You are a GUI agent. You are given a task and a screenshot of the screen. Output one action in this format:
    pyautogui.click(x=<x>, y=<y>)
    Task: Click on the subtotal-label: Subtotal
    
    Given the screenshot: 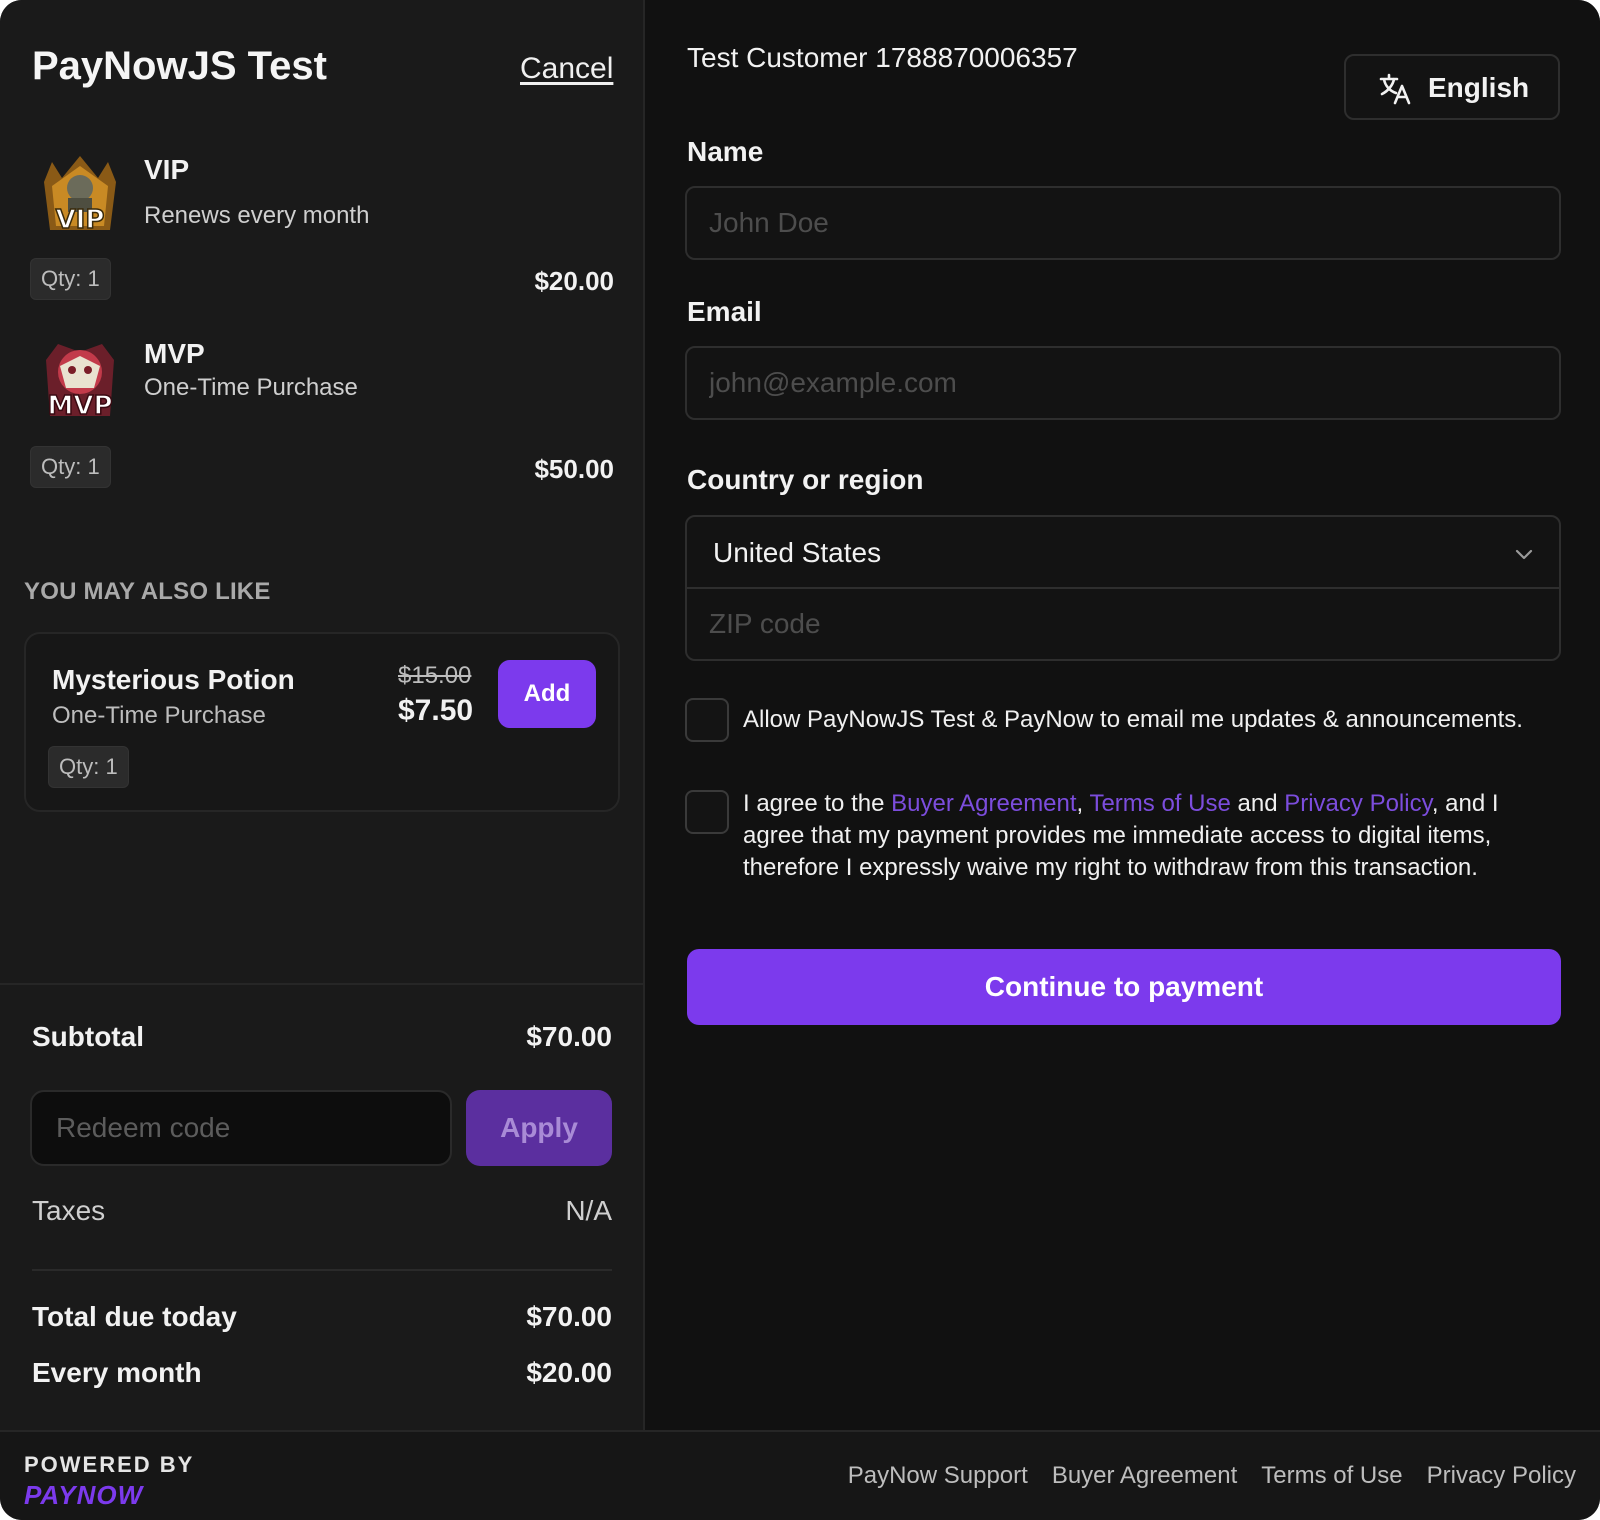 What is the action you would take?
    pyautogui.click(x=88, y=1036)
    